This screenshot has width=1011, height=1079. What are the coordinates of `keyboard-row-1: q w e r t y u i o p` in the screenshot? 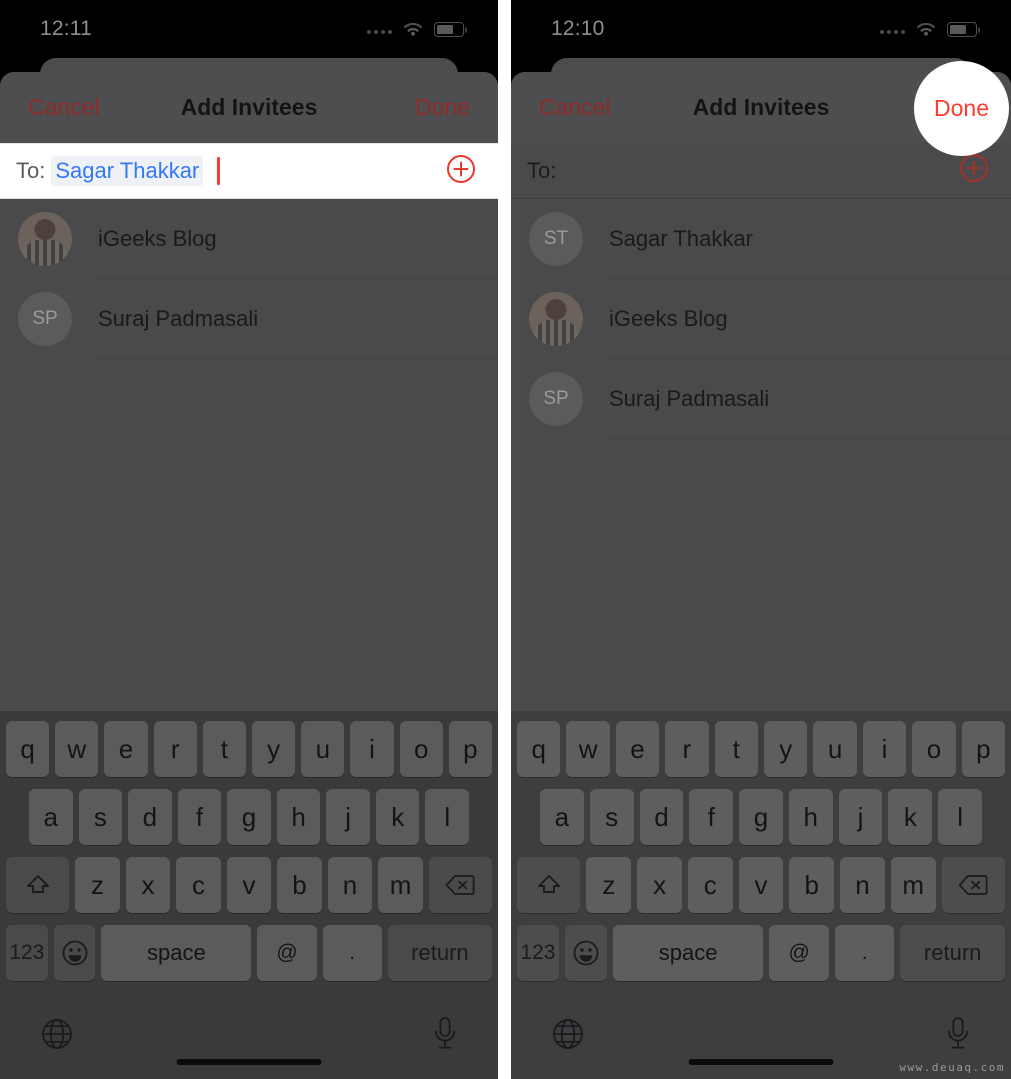 It's located at (761, 749).